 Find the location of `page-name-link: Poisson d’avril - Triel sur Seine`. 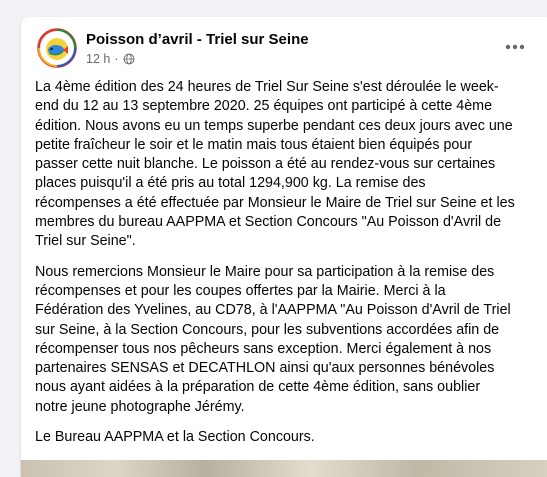

page-name-link: Poisson d’avril - Triel sur Seine is located at coordinates (197, 39).